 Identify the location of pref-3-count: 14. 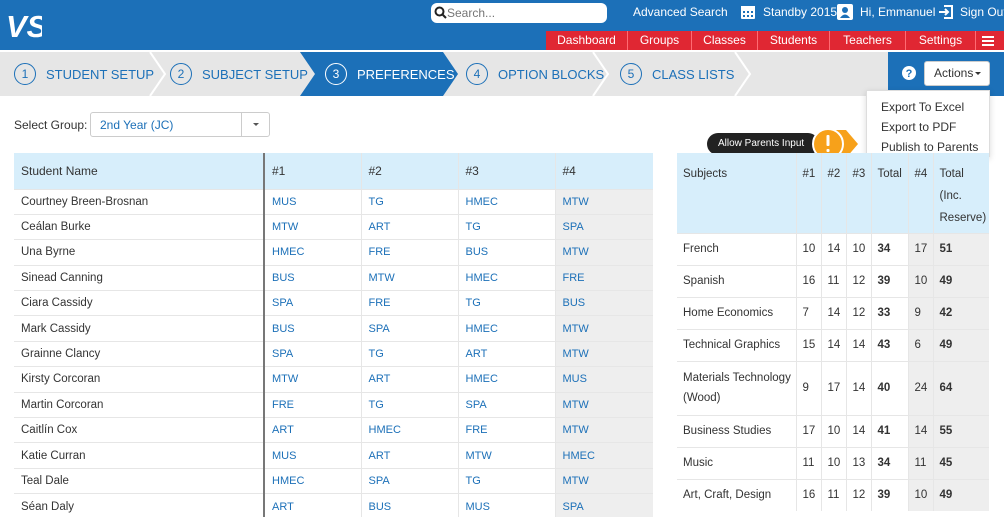
(858, 430).